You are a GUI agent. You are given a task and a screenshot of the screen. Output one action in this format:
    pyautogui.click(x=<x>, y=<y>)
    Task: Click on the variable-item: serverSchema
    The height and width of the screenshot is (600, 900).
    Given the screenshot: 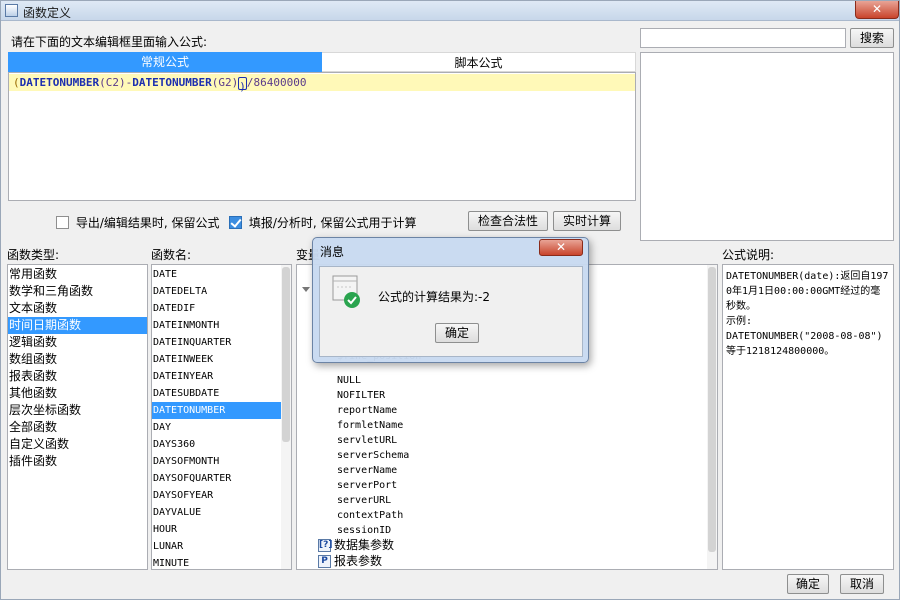 What is the action you would take?
    pyautogui.click(x=373, y=455)
    